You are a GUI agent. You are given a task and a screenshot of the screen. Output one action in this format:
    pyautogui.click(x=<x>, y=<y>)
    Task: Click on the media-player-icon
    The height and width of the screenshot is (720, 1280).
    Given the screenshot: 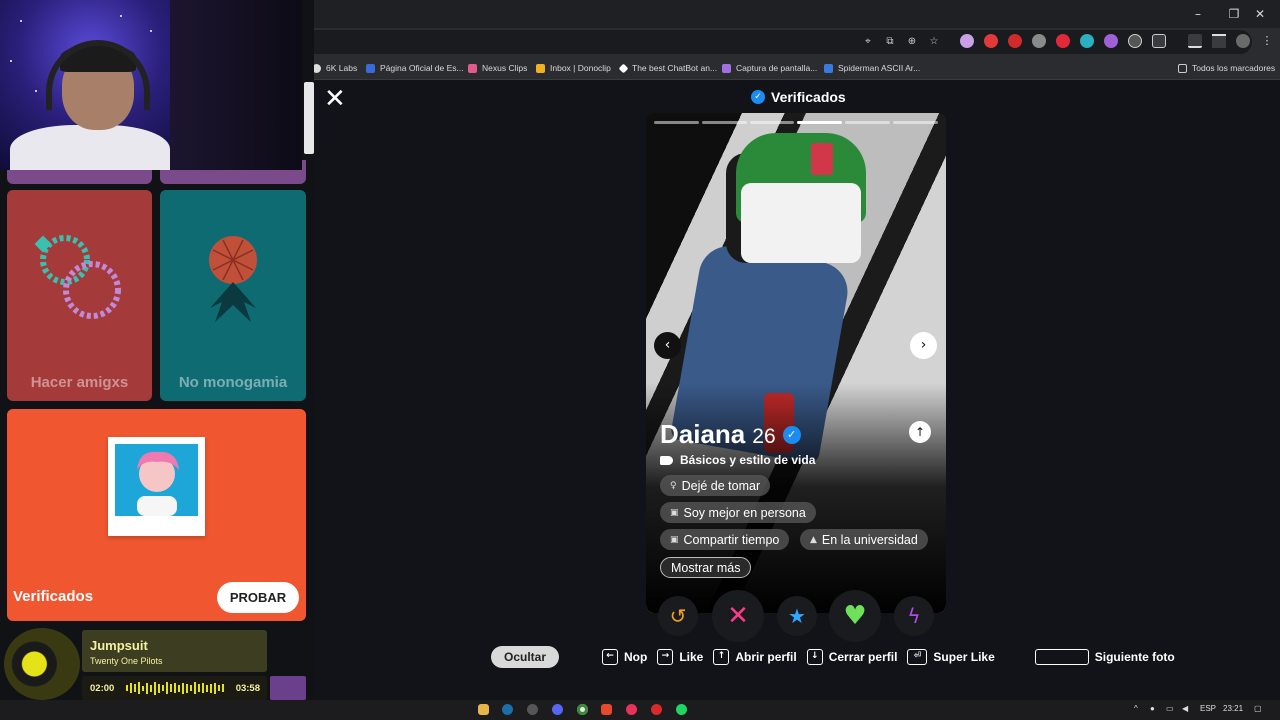 What is the action you would take?
    pyautogui.click(x=631, y=709)
    